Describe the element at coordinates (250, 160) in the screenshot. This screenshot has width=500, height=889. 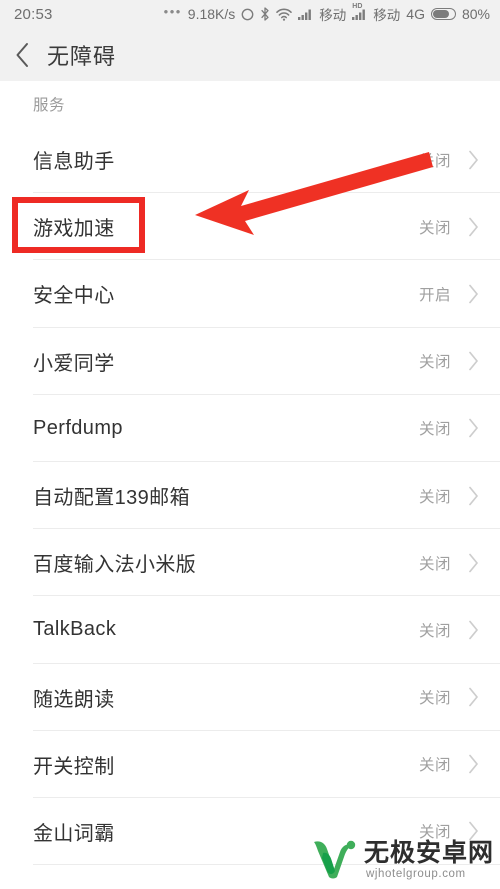
I see `list-item: 信息助手 关闭` at that location.